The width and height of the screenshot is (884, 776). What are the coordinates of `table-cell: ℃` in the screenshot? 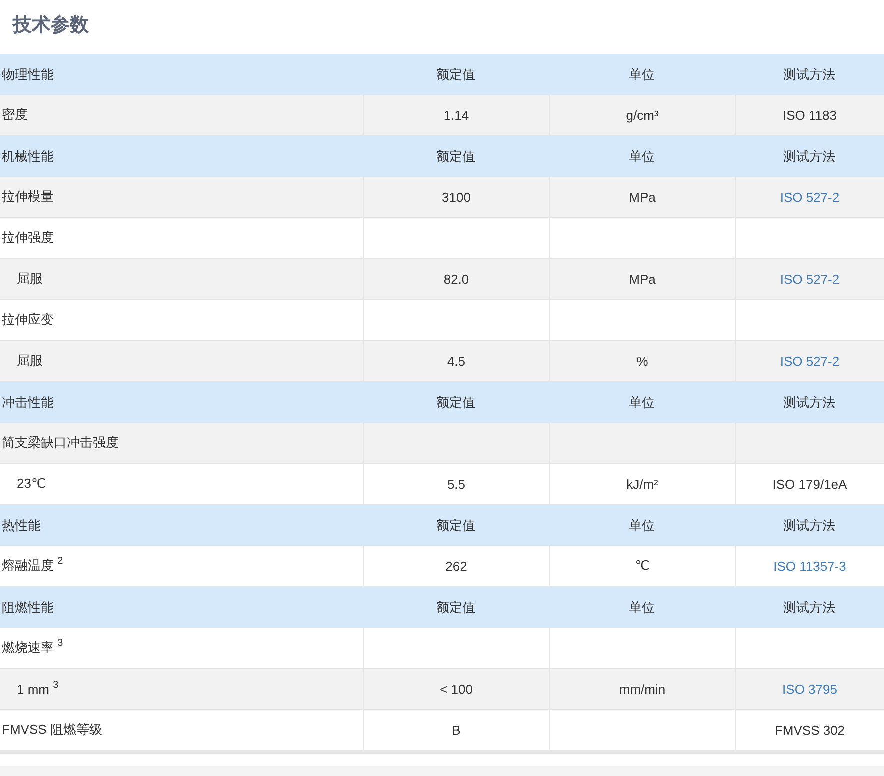 It's located at (642, 566).